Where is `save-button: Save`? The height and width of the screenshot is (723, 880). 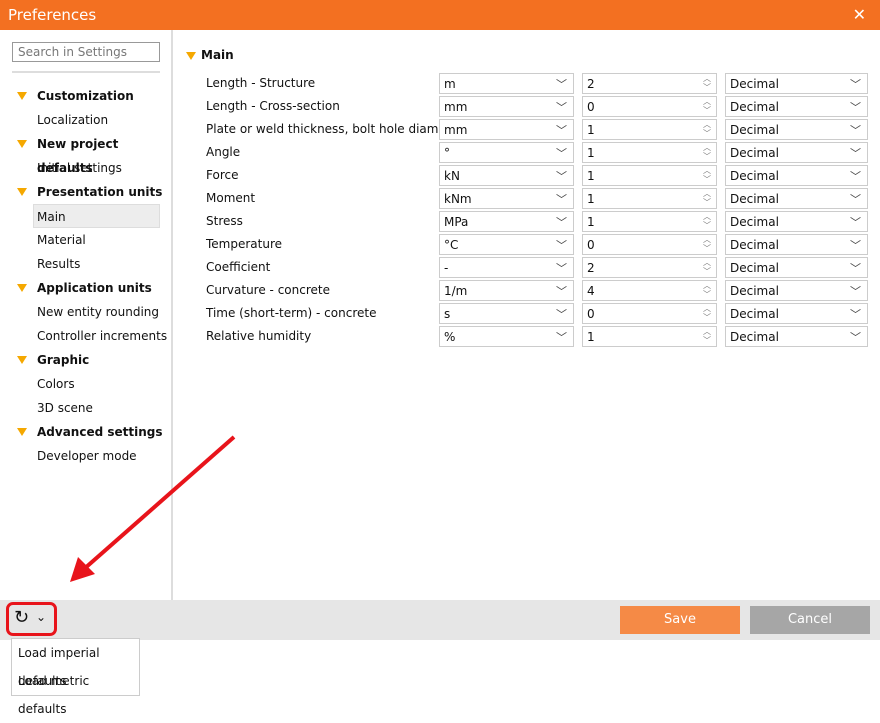
save-button: Save is located at coordinates (680, 620).